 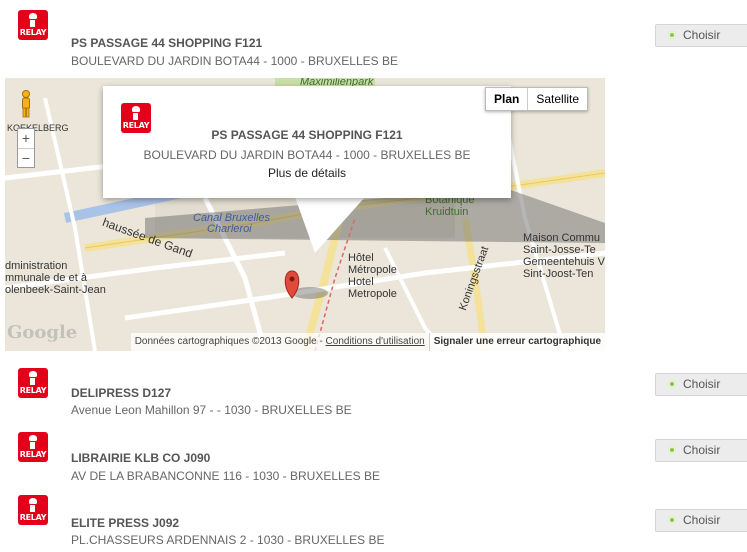 What do you see at coordinates (26, 138) in the screenshot?
I see `zoom-in-button: +` at bounding box center [26, 138].